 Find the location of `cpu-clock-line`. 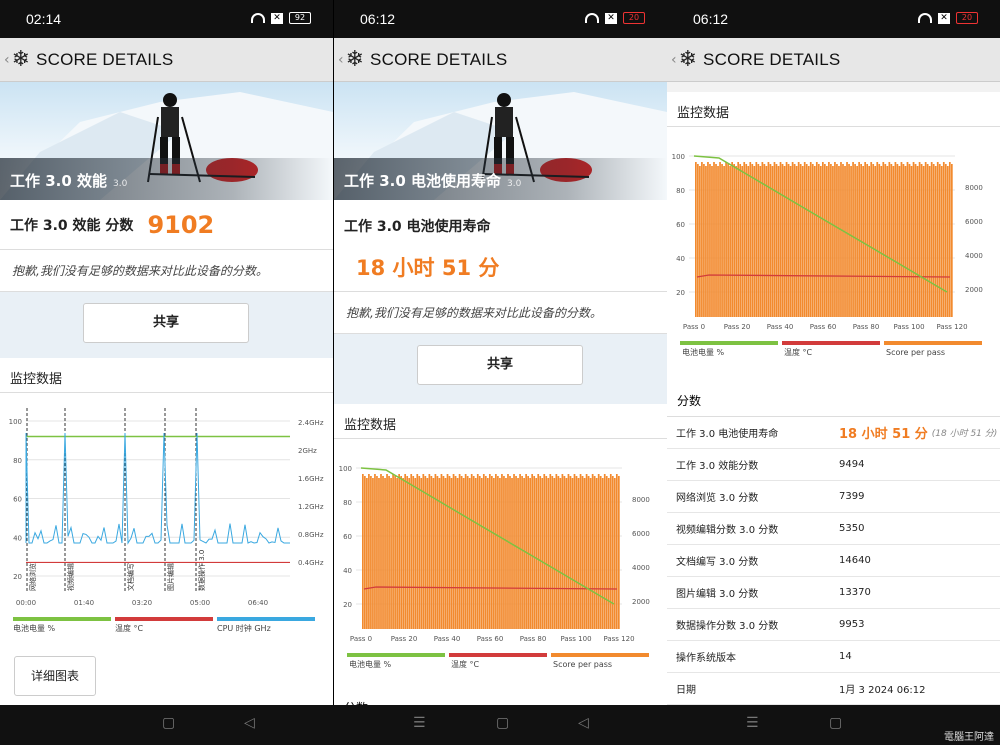

cpu-clock-line is located at coordinates (157, 488).